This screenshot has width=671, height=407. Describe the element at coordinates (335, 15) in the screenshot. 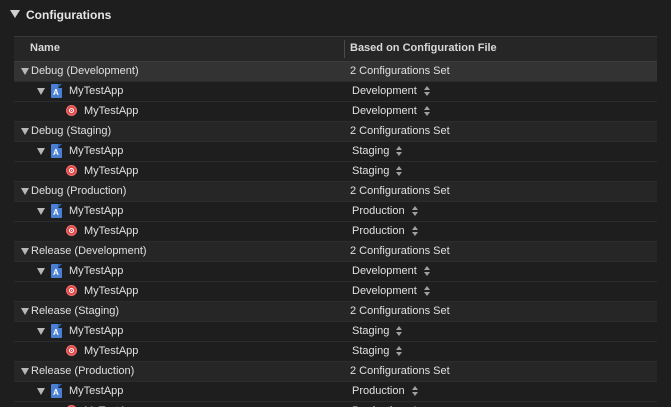

I see `configurations-section-header: Configurations` at that location.